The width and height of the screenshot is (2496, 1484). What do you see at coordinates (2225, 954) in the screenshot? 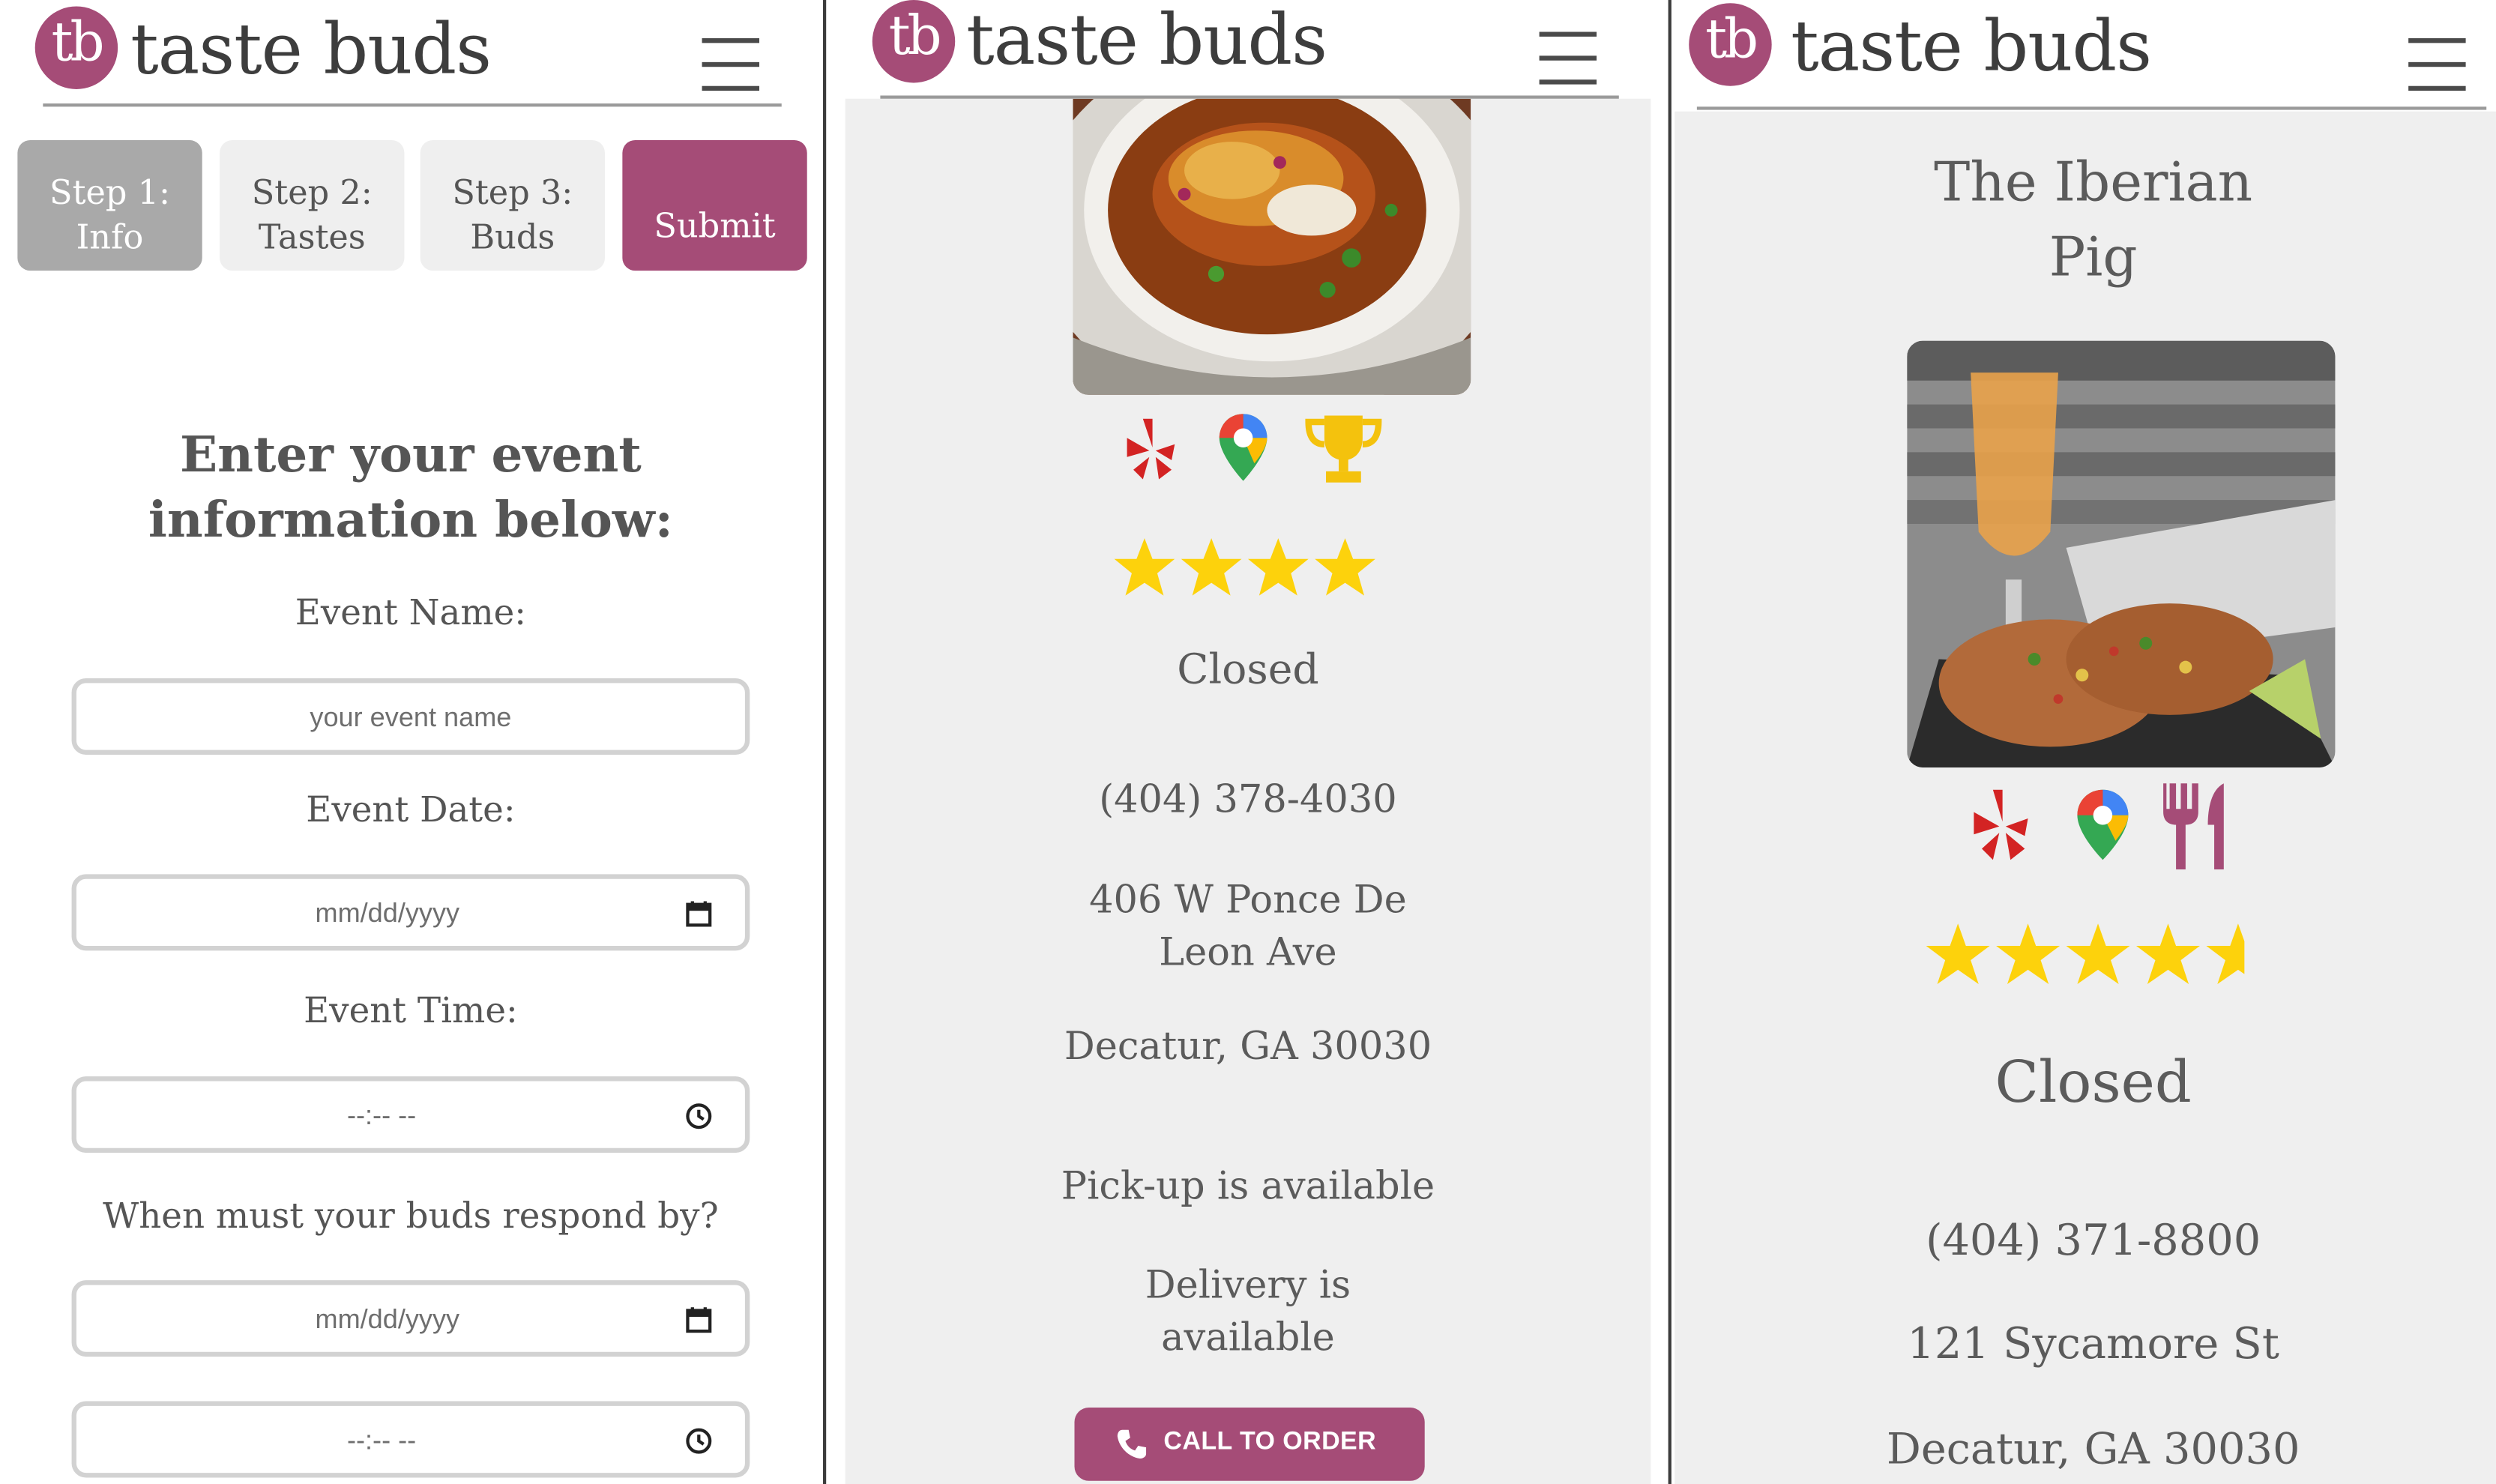
I see `half-star-icon` at bounding box center [2225, 954].